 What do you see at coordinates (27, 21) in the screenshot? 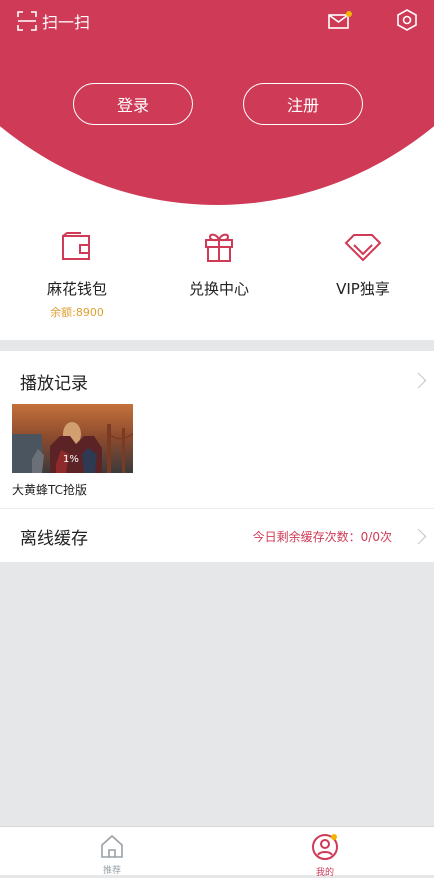
I see `scan-icon` at bounding box center [27, 21].